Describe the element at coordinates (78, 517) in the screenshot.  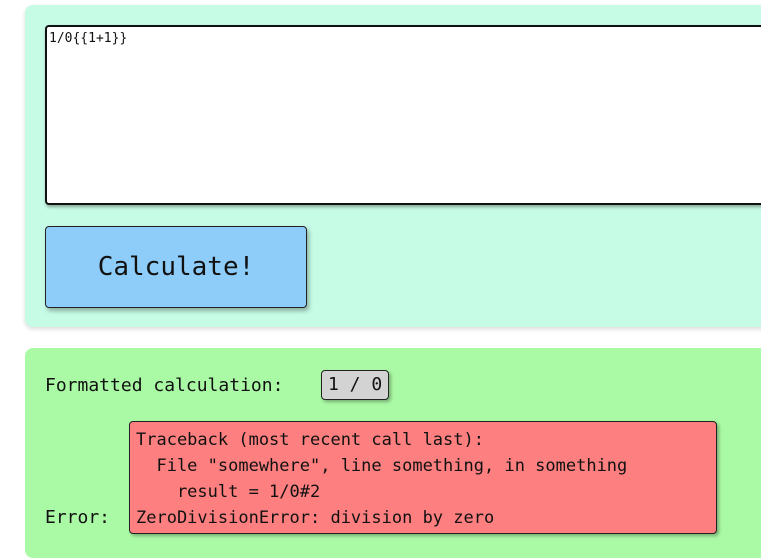
I see `error-label: Error:` at that location.